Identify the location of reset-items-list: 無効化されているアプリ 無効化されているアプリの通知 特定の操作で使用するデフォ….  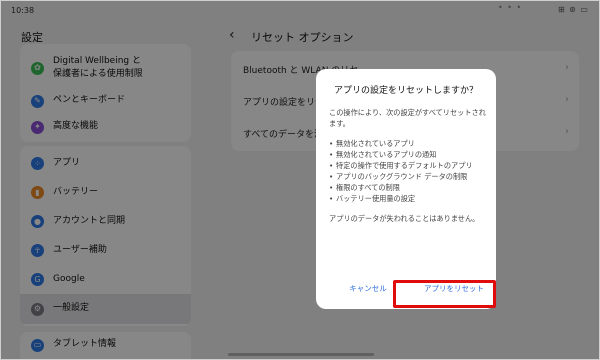
(408, 171).